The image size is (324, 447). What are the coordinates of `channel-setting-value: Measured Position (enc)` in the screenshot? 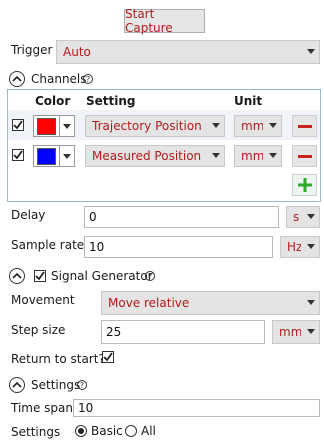 It's located at (149, 156).